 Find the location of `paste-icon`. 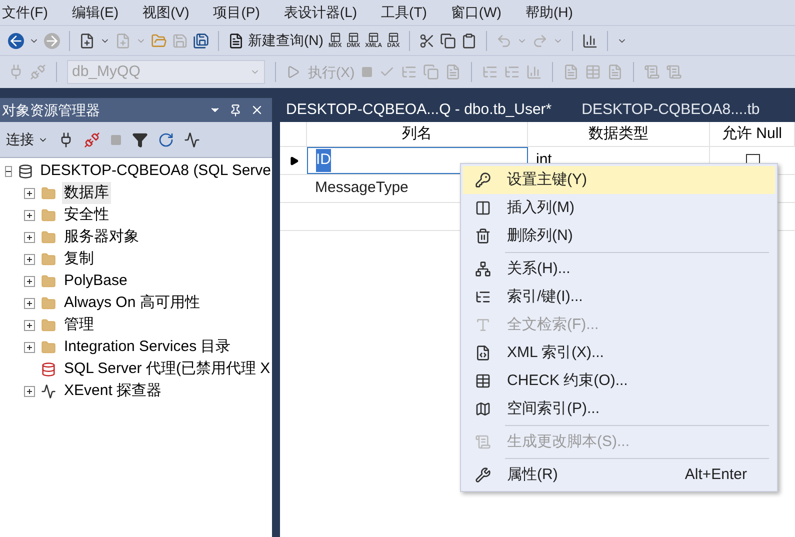

paste-icon is located at coordinates (468, 40).